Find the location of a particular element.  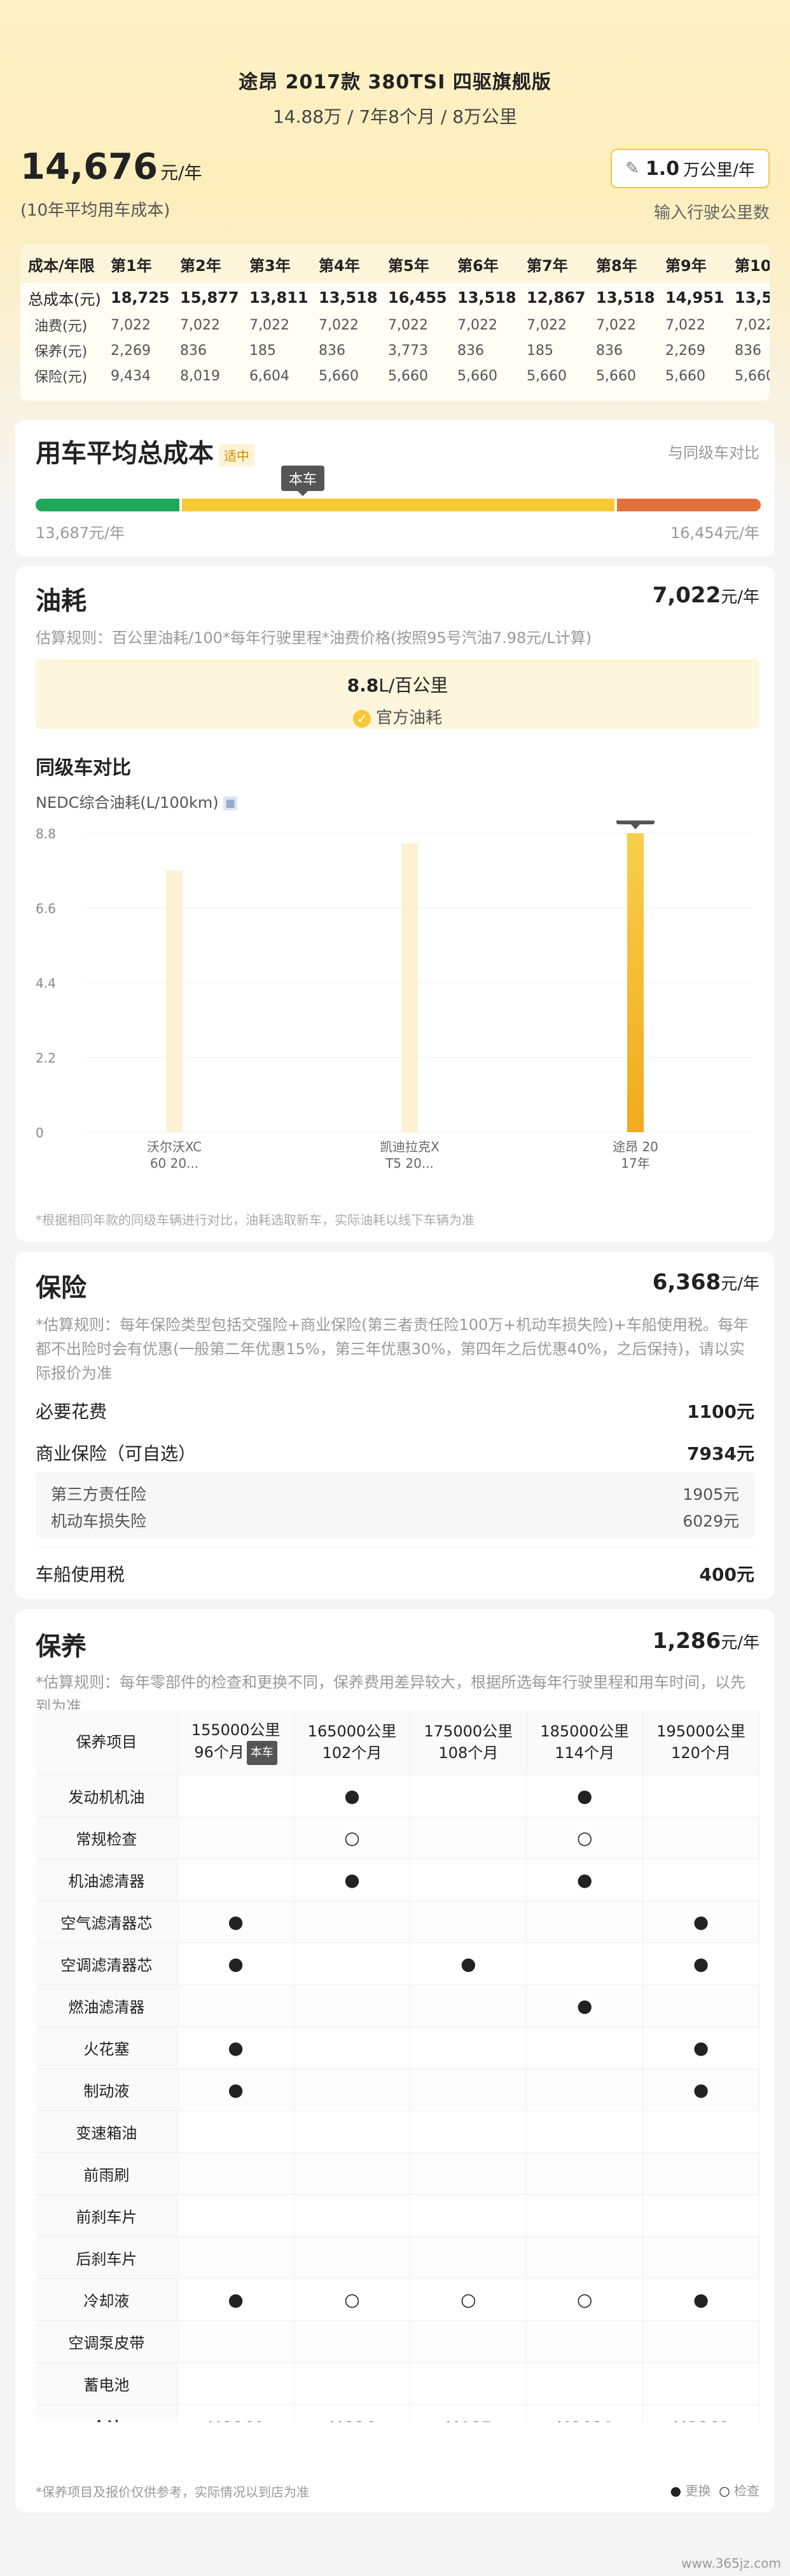

year-header-7: 第7年 is located at coordinates (553, 264).